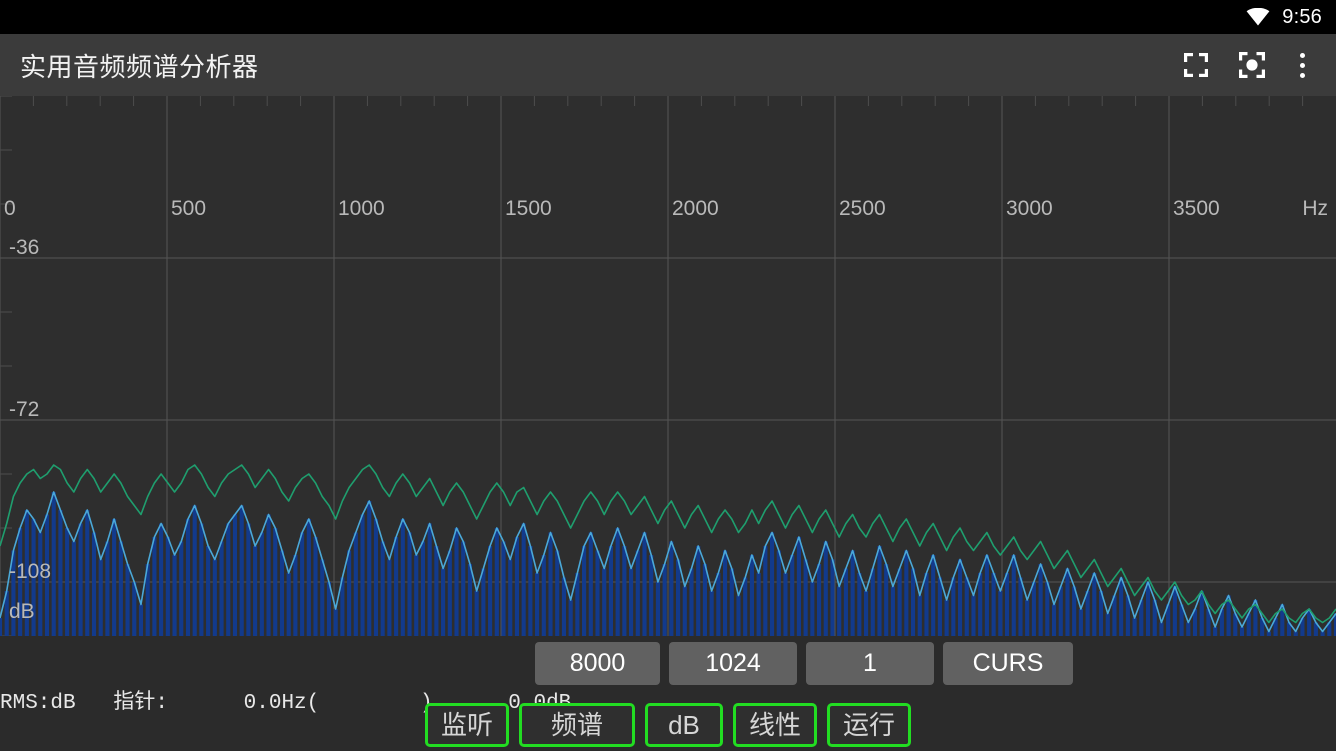 This screenshot has width=1336, height=751. I want to click on status-bar-clock: 9:56, so click(1302, 17).